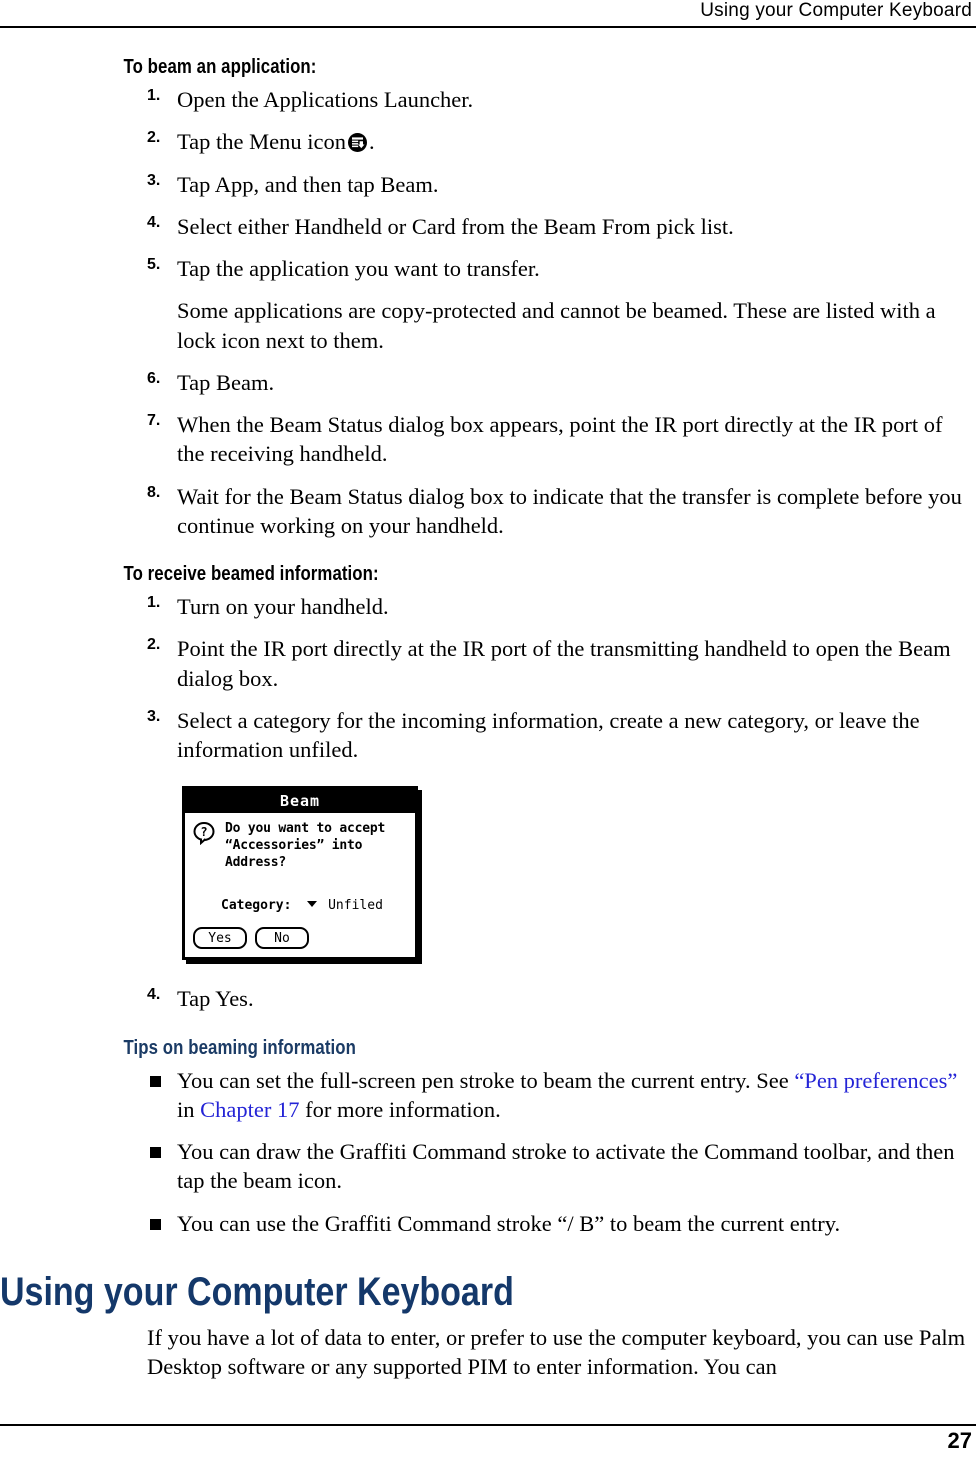 The height and width of the screenshot is (1466, 976). Describe the element at coordinates (358, 141) in the screenshot. I see `menu-icon` at that location.